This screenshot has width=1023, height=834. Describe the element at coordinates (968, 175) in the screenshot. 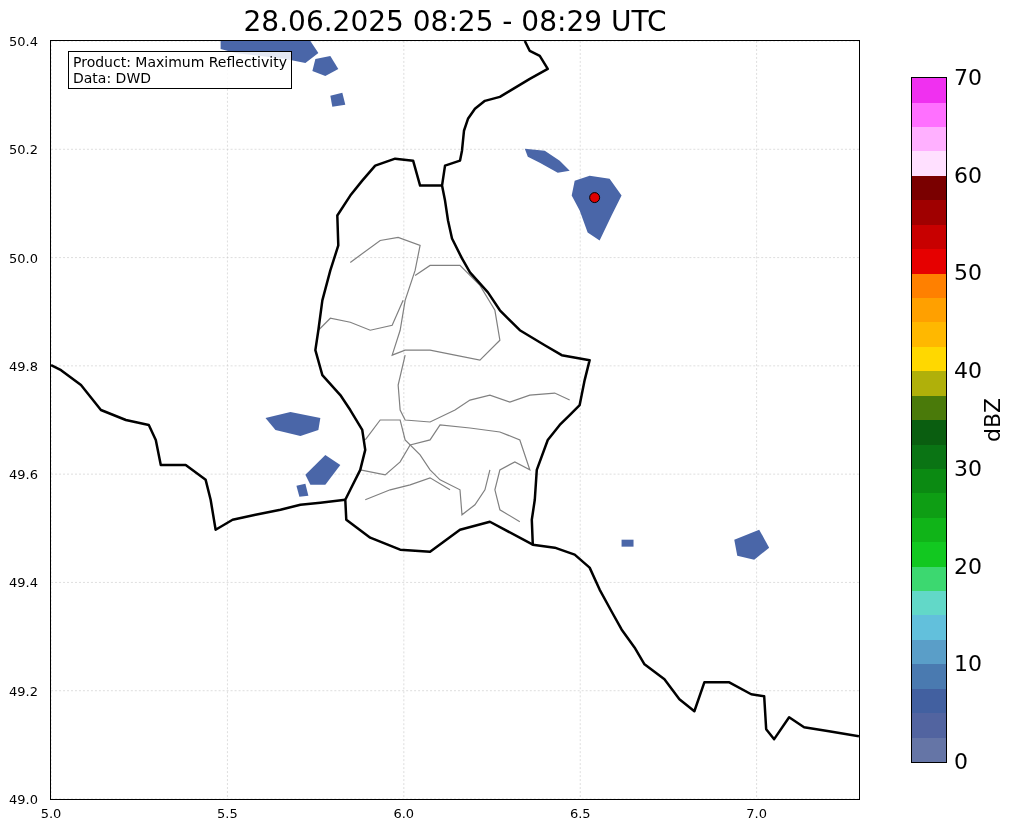

I see `colorbar-tick-label: 60` at that location.